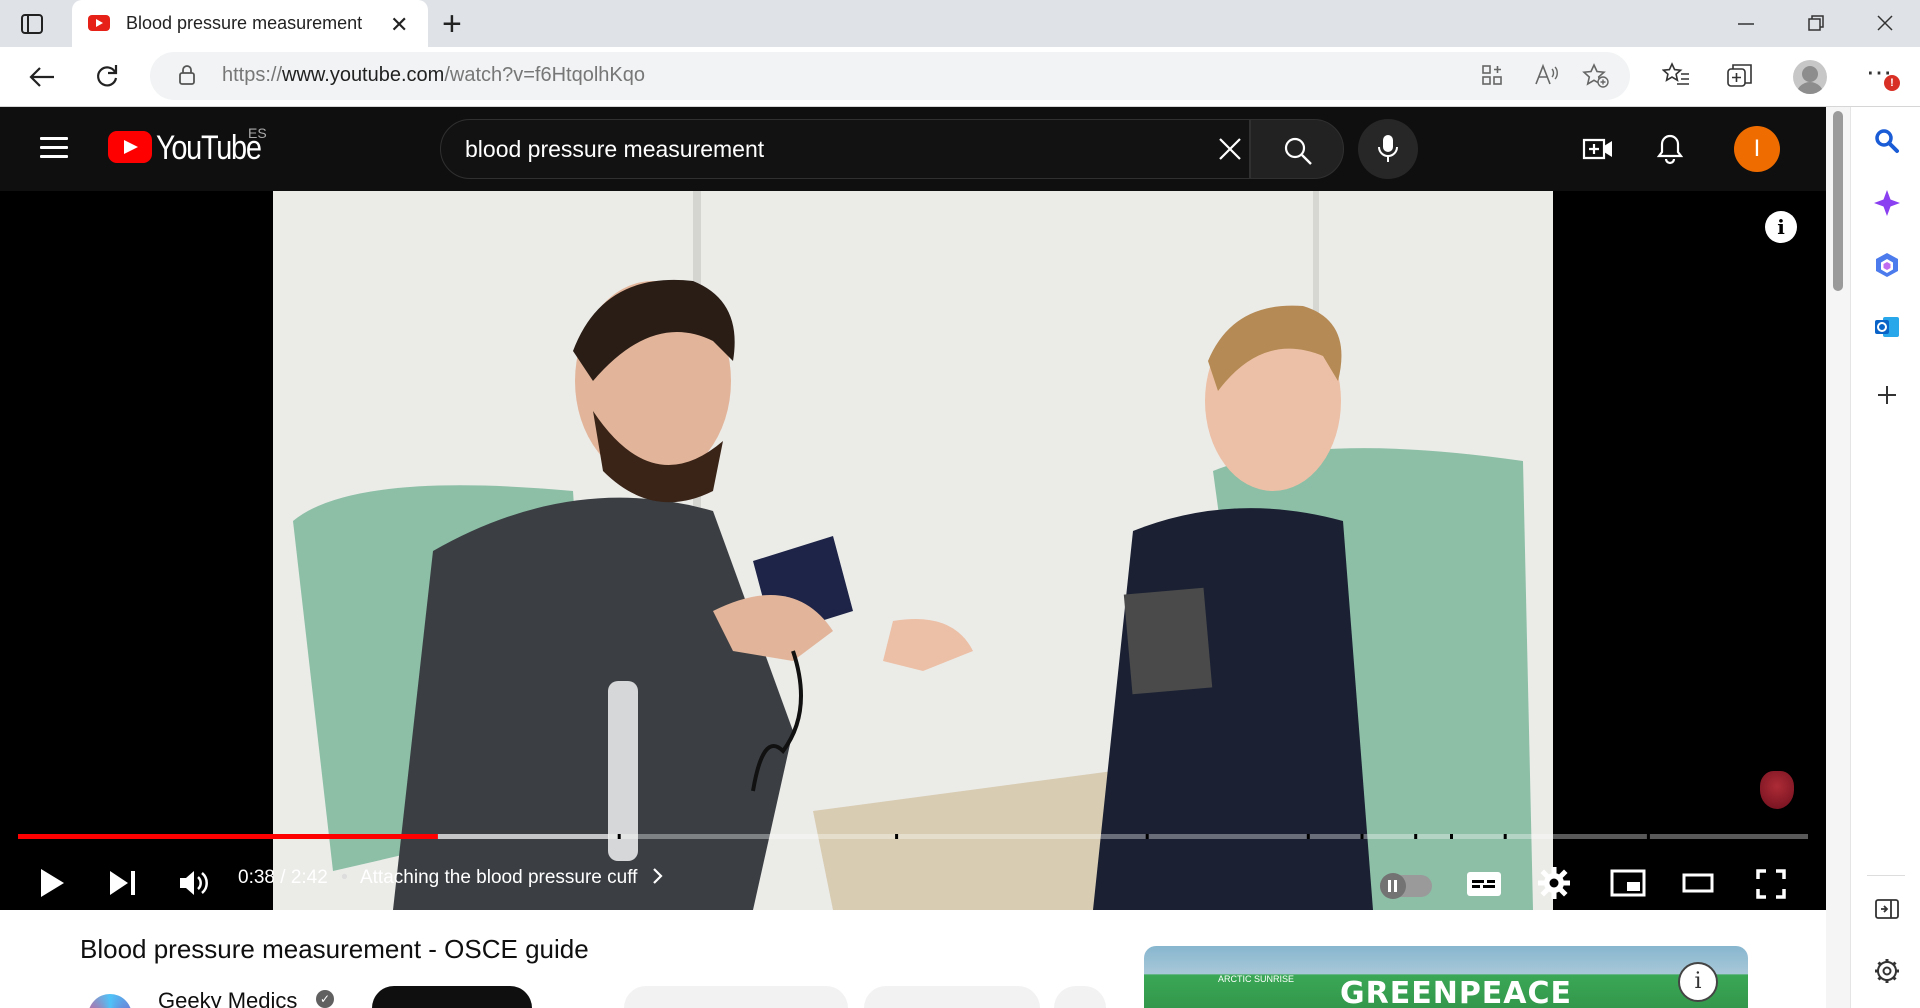 The height and width of the screenshot is (1008, 1920). Describe the element at coordinates (1598, 149) in the screenshot. I see `create-video-icon` at that location.